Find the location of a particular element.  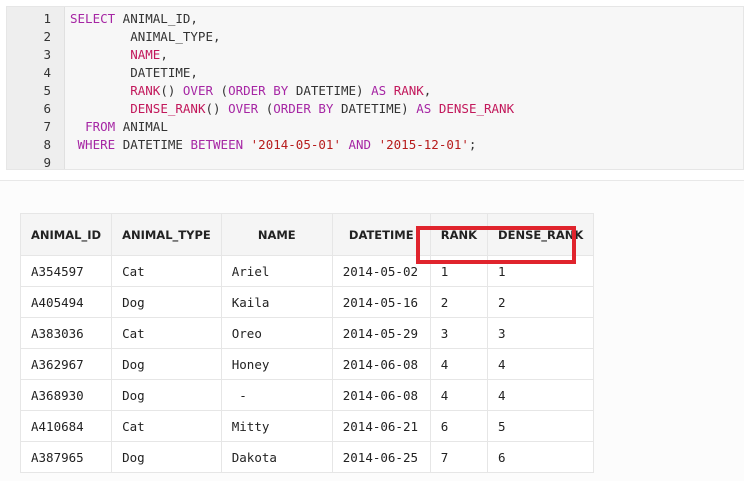

line-number: 9 is located at coordinates (47, 162).